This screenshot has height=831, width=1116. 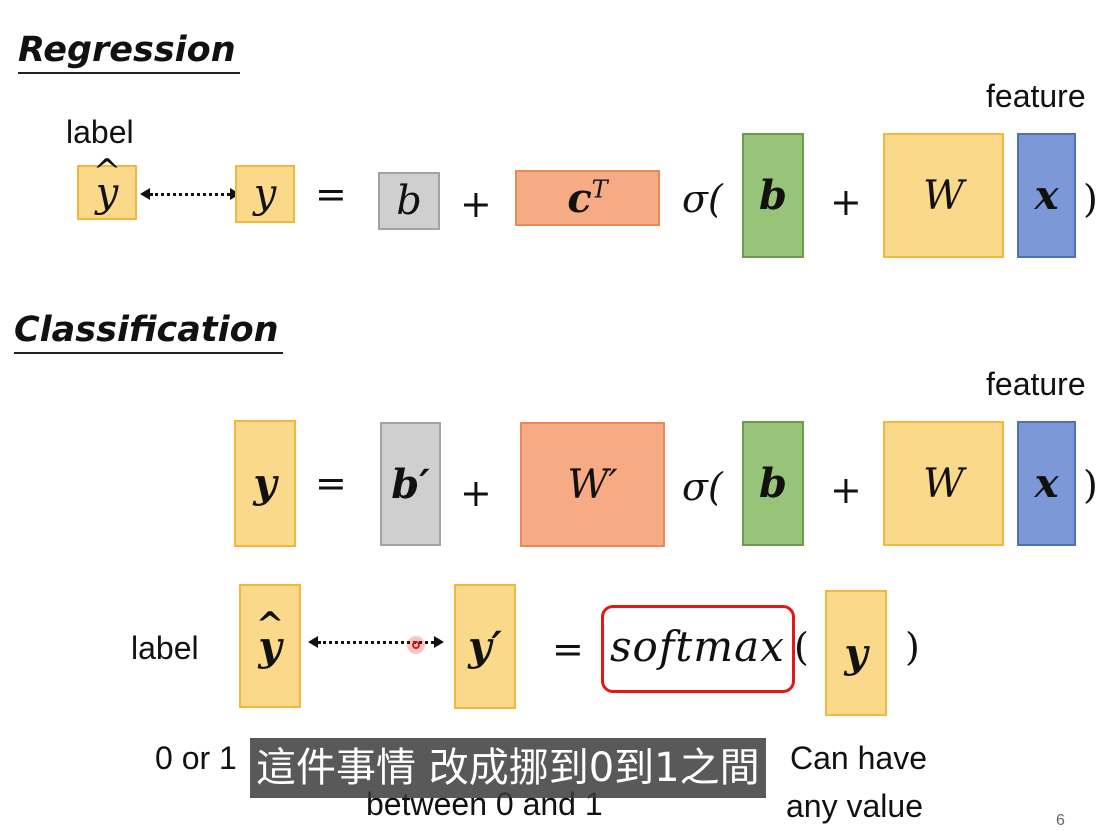 I want to click on classification-close-paren: ), so click(x=1090, y=485).